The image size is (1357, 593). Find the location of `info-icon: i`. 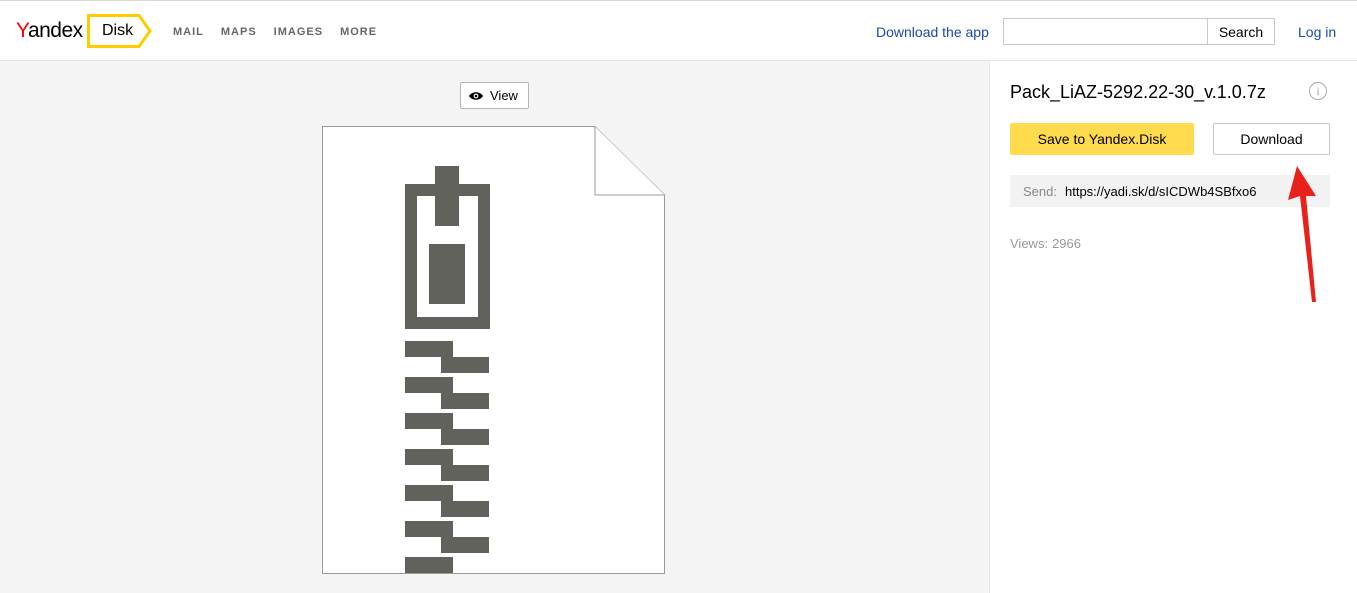

info-icon: i is located at coordinates (1318, 91).